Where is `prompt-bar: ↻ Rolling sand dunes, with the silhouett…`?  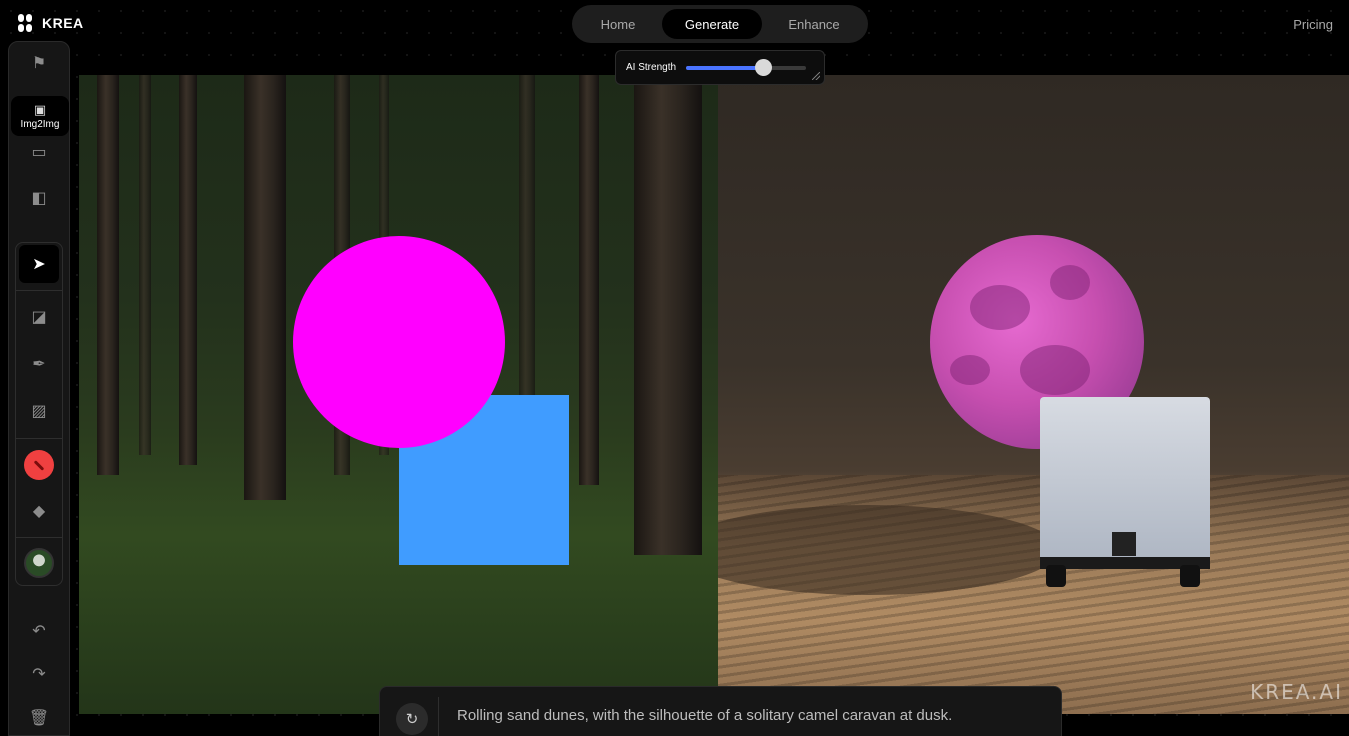
prompt-bar: ↻ Rolling sand dunes, with the silhouett… is located at coordinates (720, 711).